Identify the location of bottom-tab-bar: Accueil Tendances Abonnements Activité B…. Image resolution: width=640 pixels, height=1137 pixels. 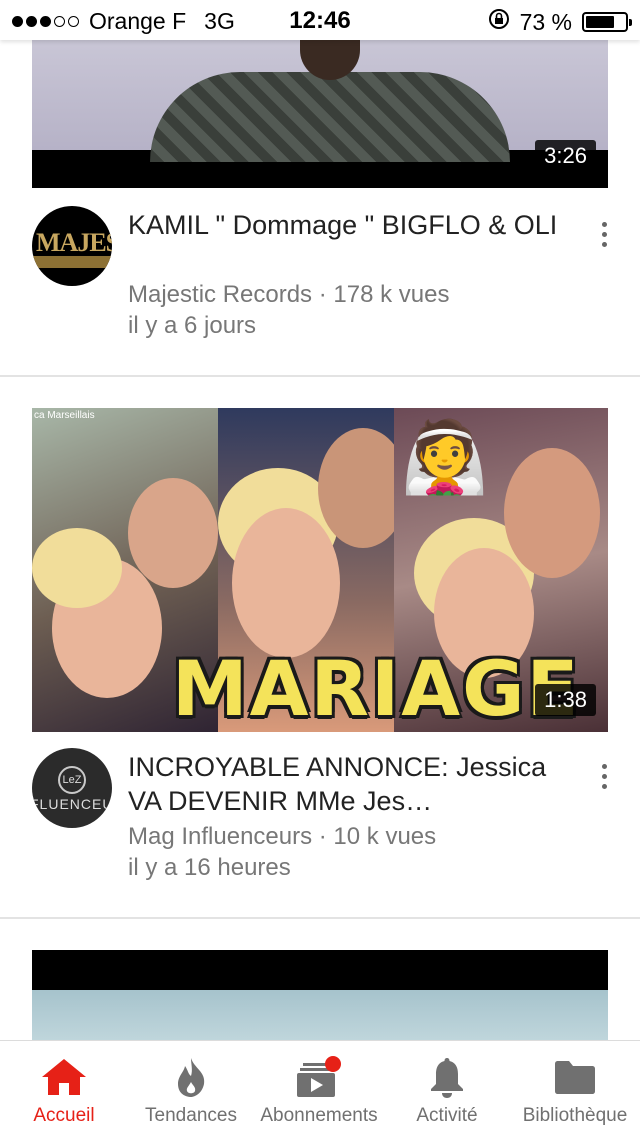
(320, 1088).